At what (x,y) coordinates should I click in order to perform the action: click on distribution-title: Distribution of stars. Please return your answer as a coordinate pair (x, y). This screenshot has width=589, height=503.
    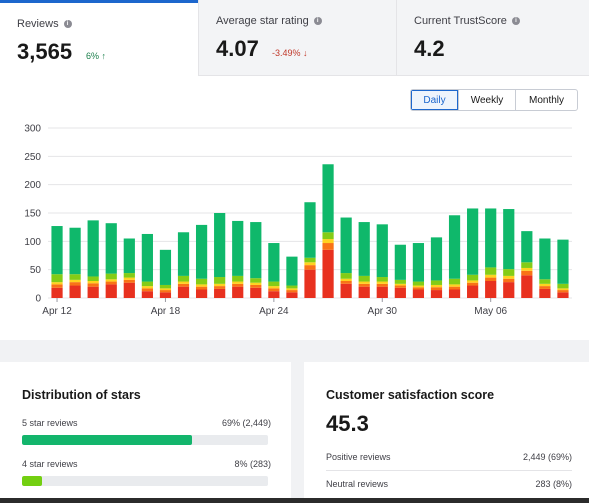
    Looking at the image, I should click on (81, 395).